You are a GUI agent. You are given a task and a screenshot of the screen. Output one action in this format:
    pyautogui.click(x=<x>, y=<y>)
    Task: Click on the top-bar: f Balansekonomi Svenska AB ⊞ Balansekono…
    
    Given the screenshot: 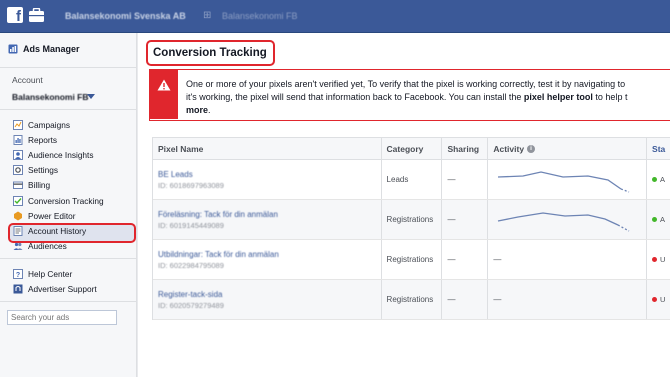 What is the action you would take?
    pyautogui.click(x=335, y=16)
    